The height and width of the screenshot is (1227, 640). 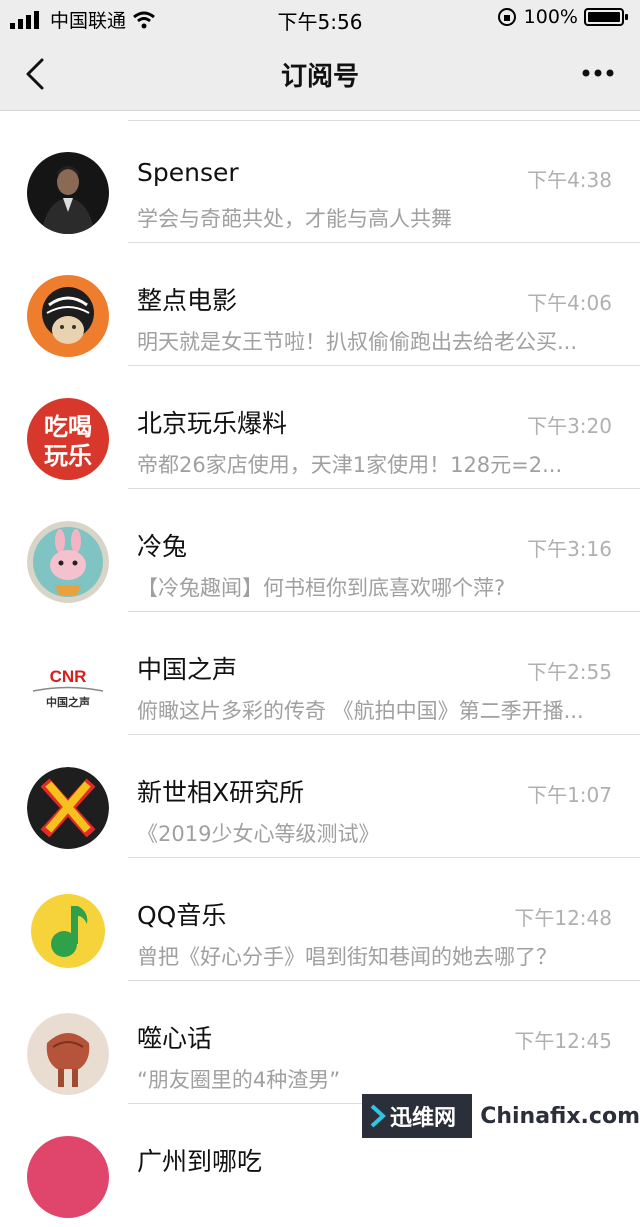 I want to click on item-time: 下午3:16, so click(x=569, y=549).